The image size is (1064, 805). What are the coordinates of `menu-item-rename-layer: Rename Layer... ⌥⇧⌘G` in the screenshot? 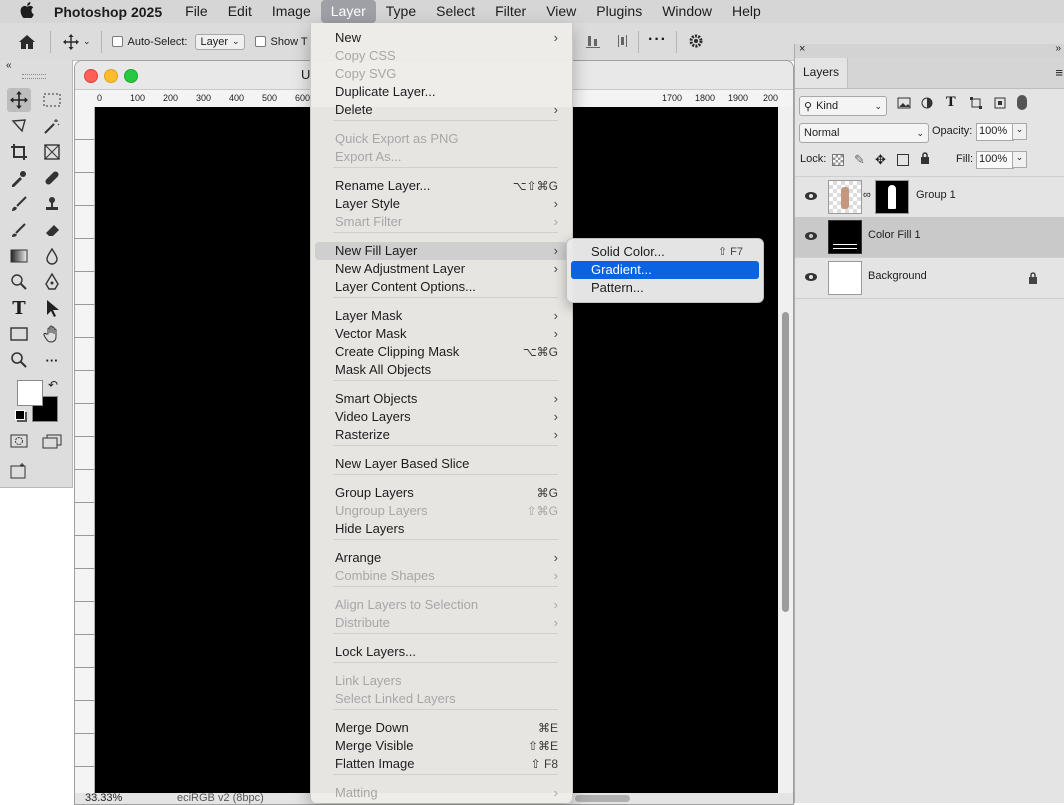 It's located at (441, 186).